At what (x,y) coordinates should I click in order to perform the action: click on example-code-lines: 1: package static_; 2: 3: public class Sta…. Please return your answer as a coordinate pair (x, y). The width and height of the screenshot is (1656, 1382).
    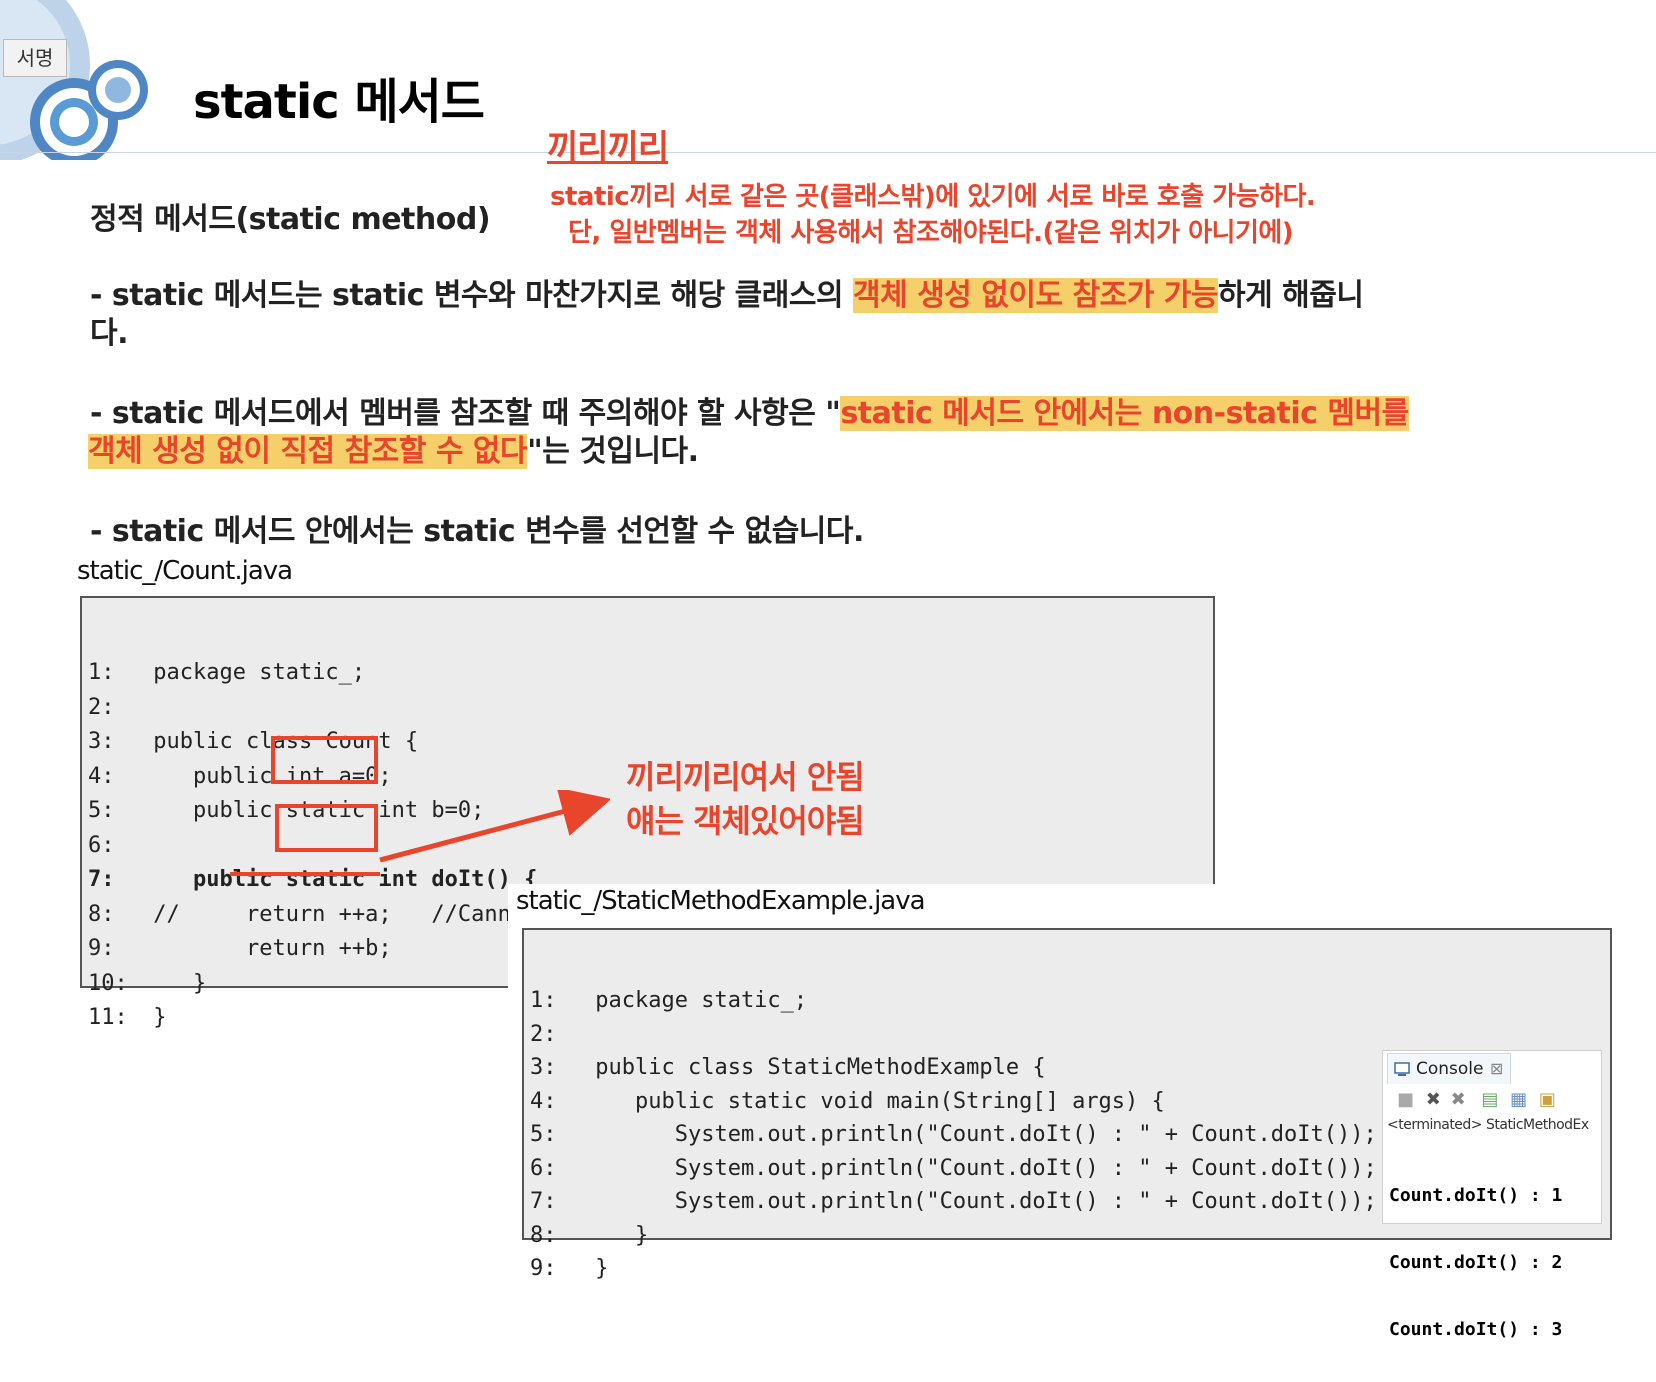
    Looking at the image, I should click on (953, 1122).